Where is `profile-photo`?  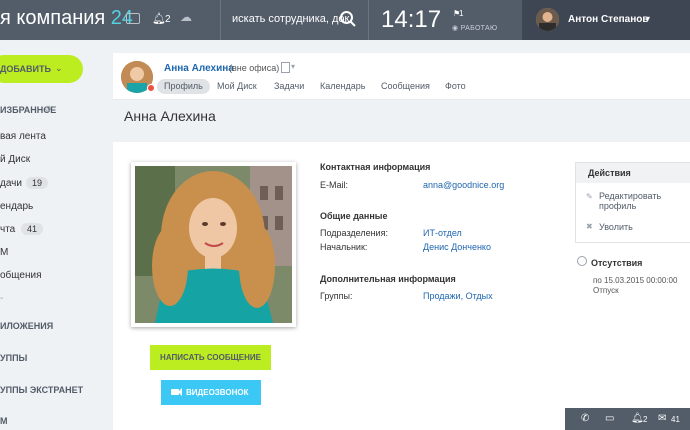
profile-photo is located at coordinates (213, 244).